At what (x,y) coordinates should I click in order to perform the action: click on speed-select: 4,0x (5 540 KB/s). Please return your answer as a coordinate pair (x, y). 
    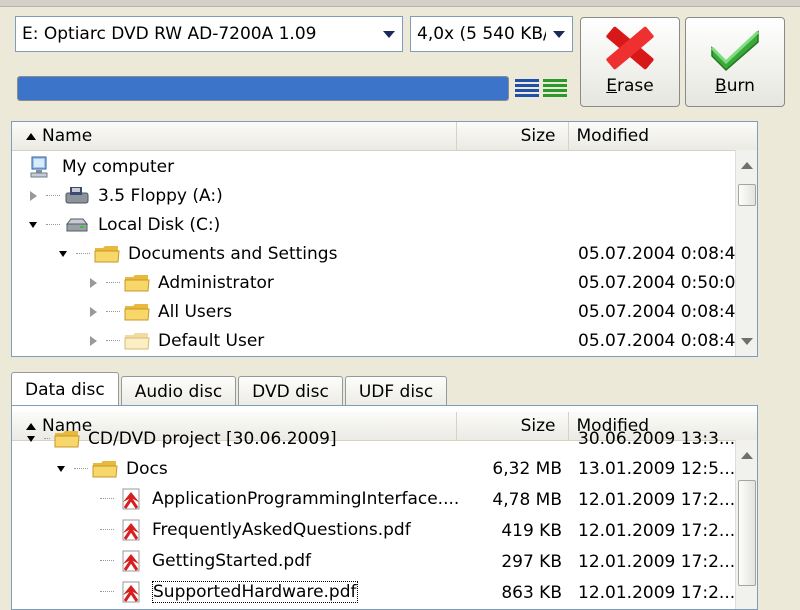
    Looking at the image, I should click on (491, 34).